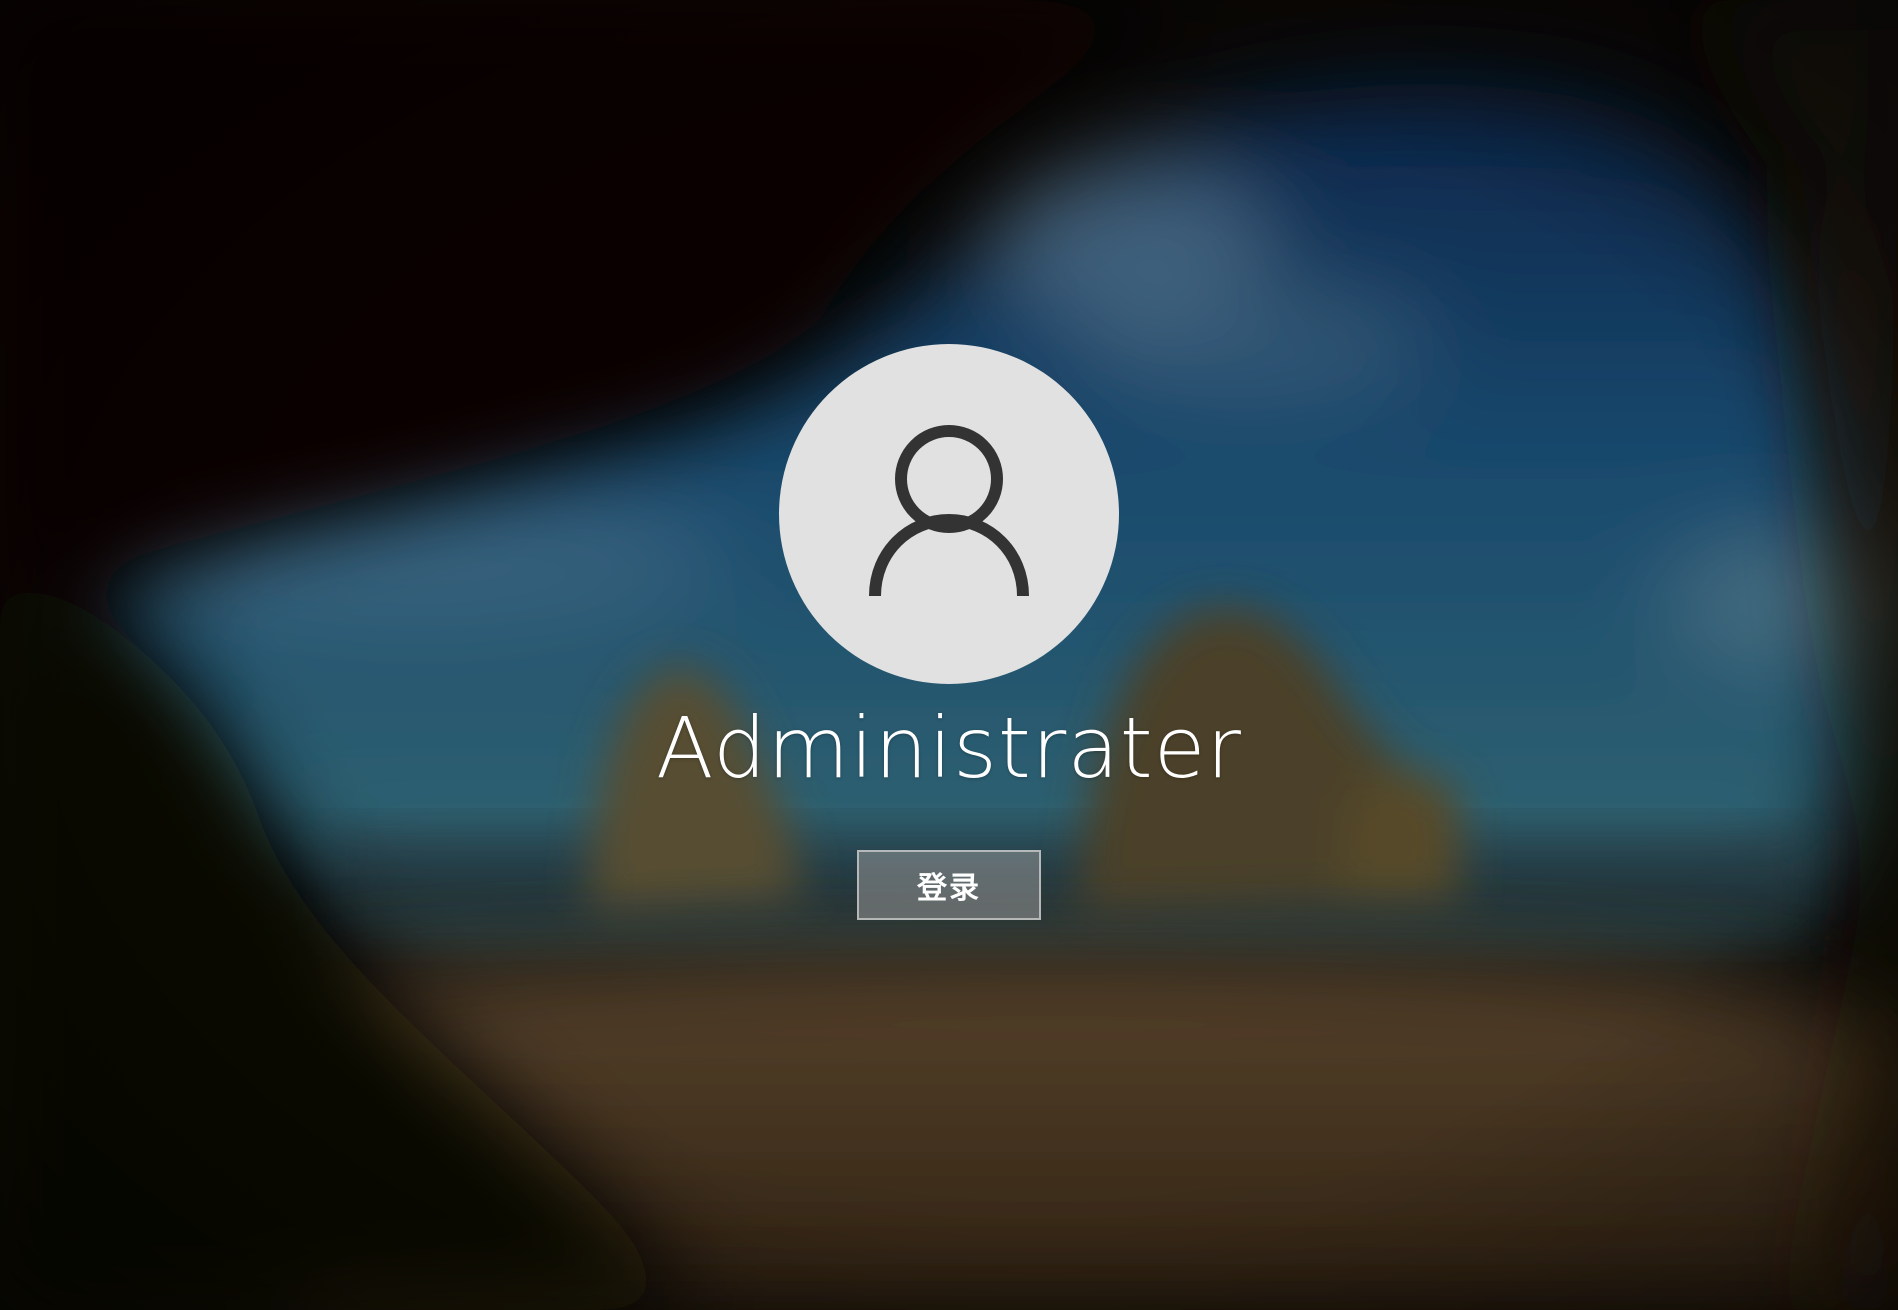  What do you see at coordinates (949, 511) in the screenshot?
I see `user-silhouette-icon` at bounding box center [949, 511].